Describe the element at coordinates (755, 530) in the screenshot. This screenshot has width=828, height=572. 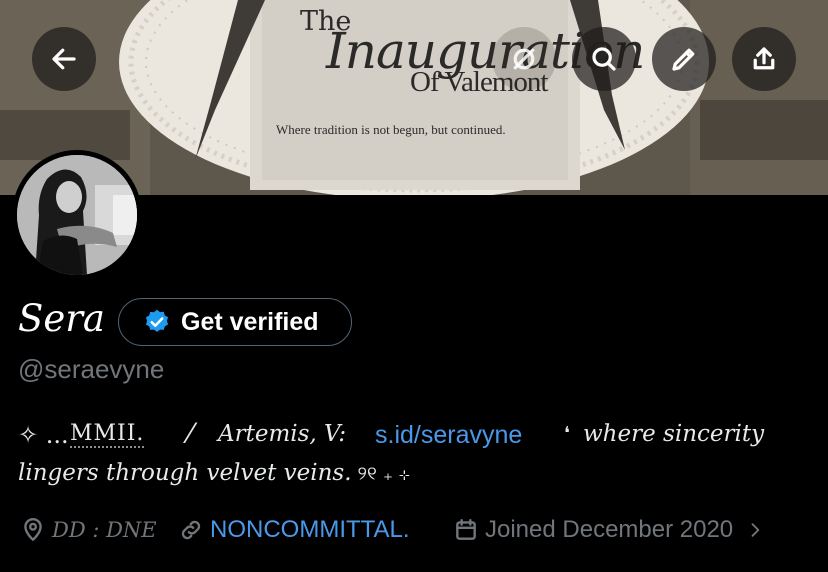
I see `chevron-right-icon` at that location.